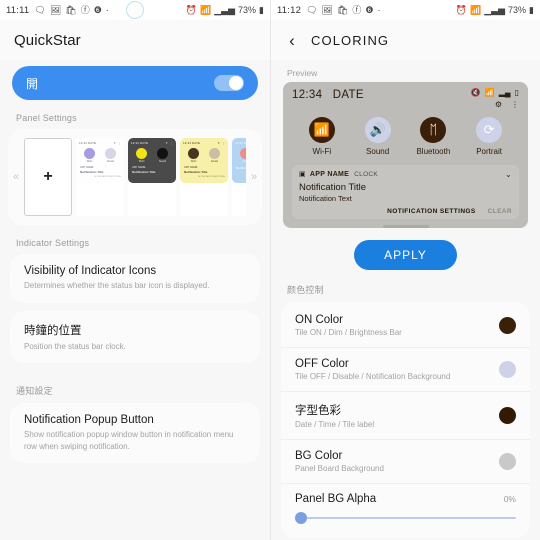 This screenshot has width=540, height=540. What do you see at coordinates (405, 510) in the screenshot?
I see `panel-bg-alpha-row: Panel BG Alpha 0%` at bounding box center [405, 510].